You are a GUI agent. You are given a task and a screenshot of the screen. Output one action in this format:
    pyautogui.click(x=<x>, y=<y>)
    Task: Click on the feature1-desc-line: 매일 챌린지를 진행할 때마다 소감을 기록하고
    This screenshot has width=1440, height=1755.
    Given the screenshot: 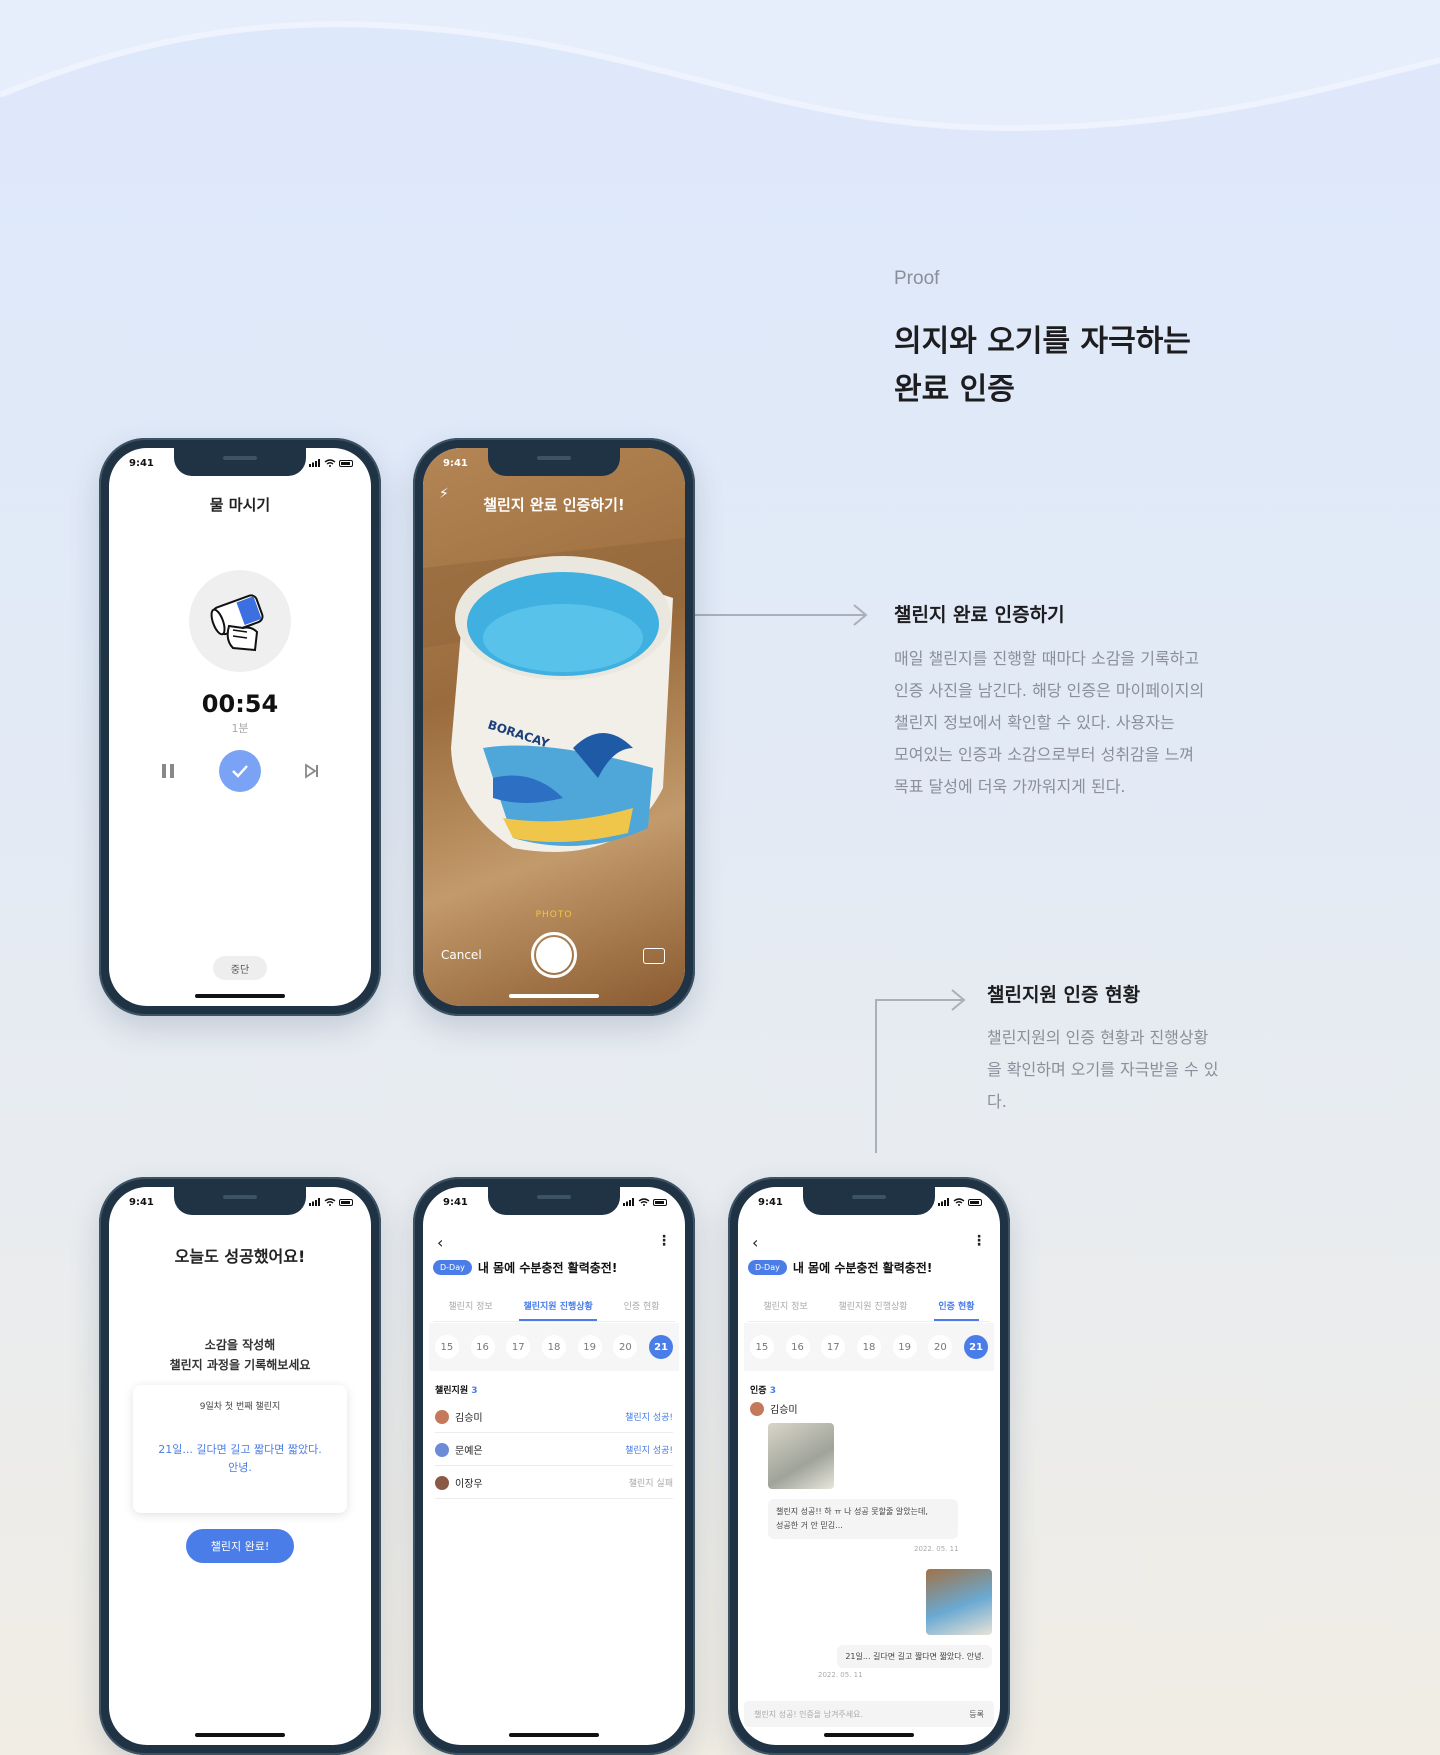 What is the action you would take?
    pyautogui.click(x=1047, y=658)
    